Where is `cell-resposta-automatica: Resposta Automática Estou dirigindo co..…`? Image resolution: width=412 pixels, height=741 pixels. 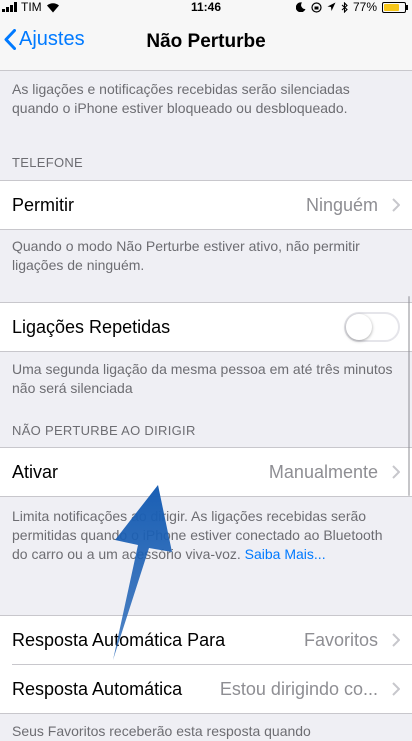
cell-resposta-automatica: Resposta Automática Estou dirigindo co..… is located at coordinates (206, 689).